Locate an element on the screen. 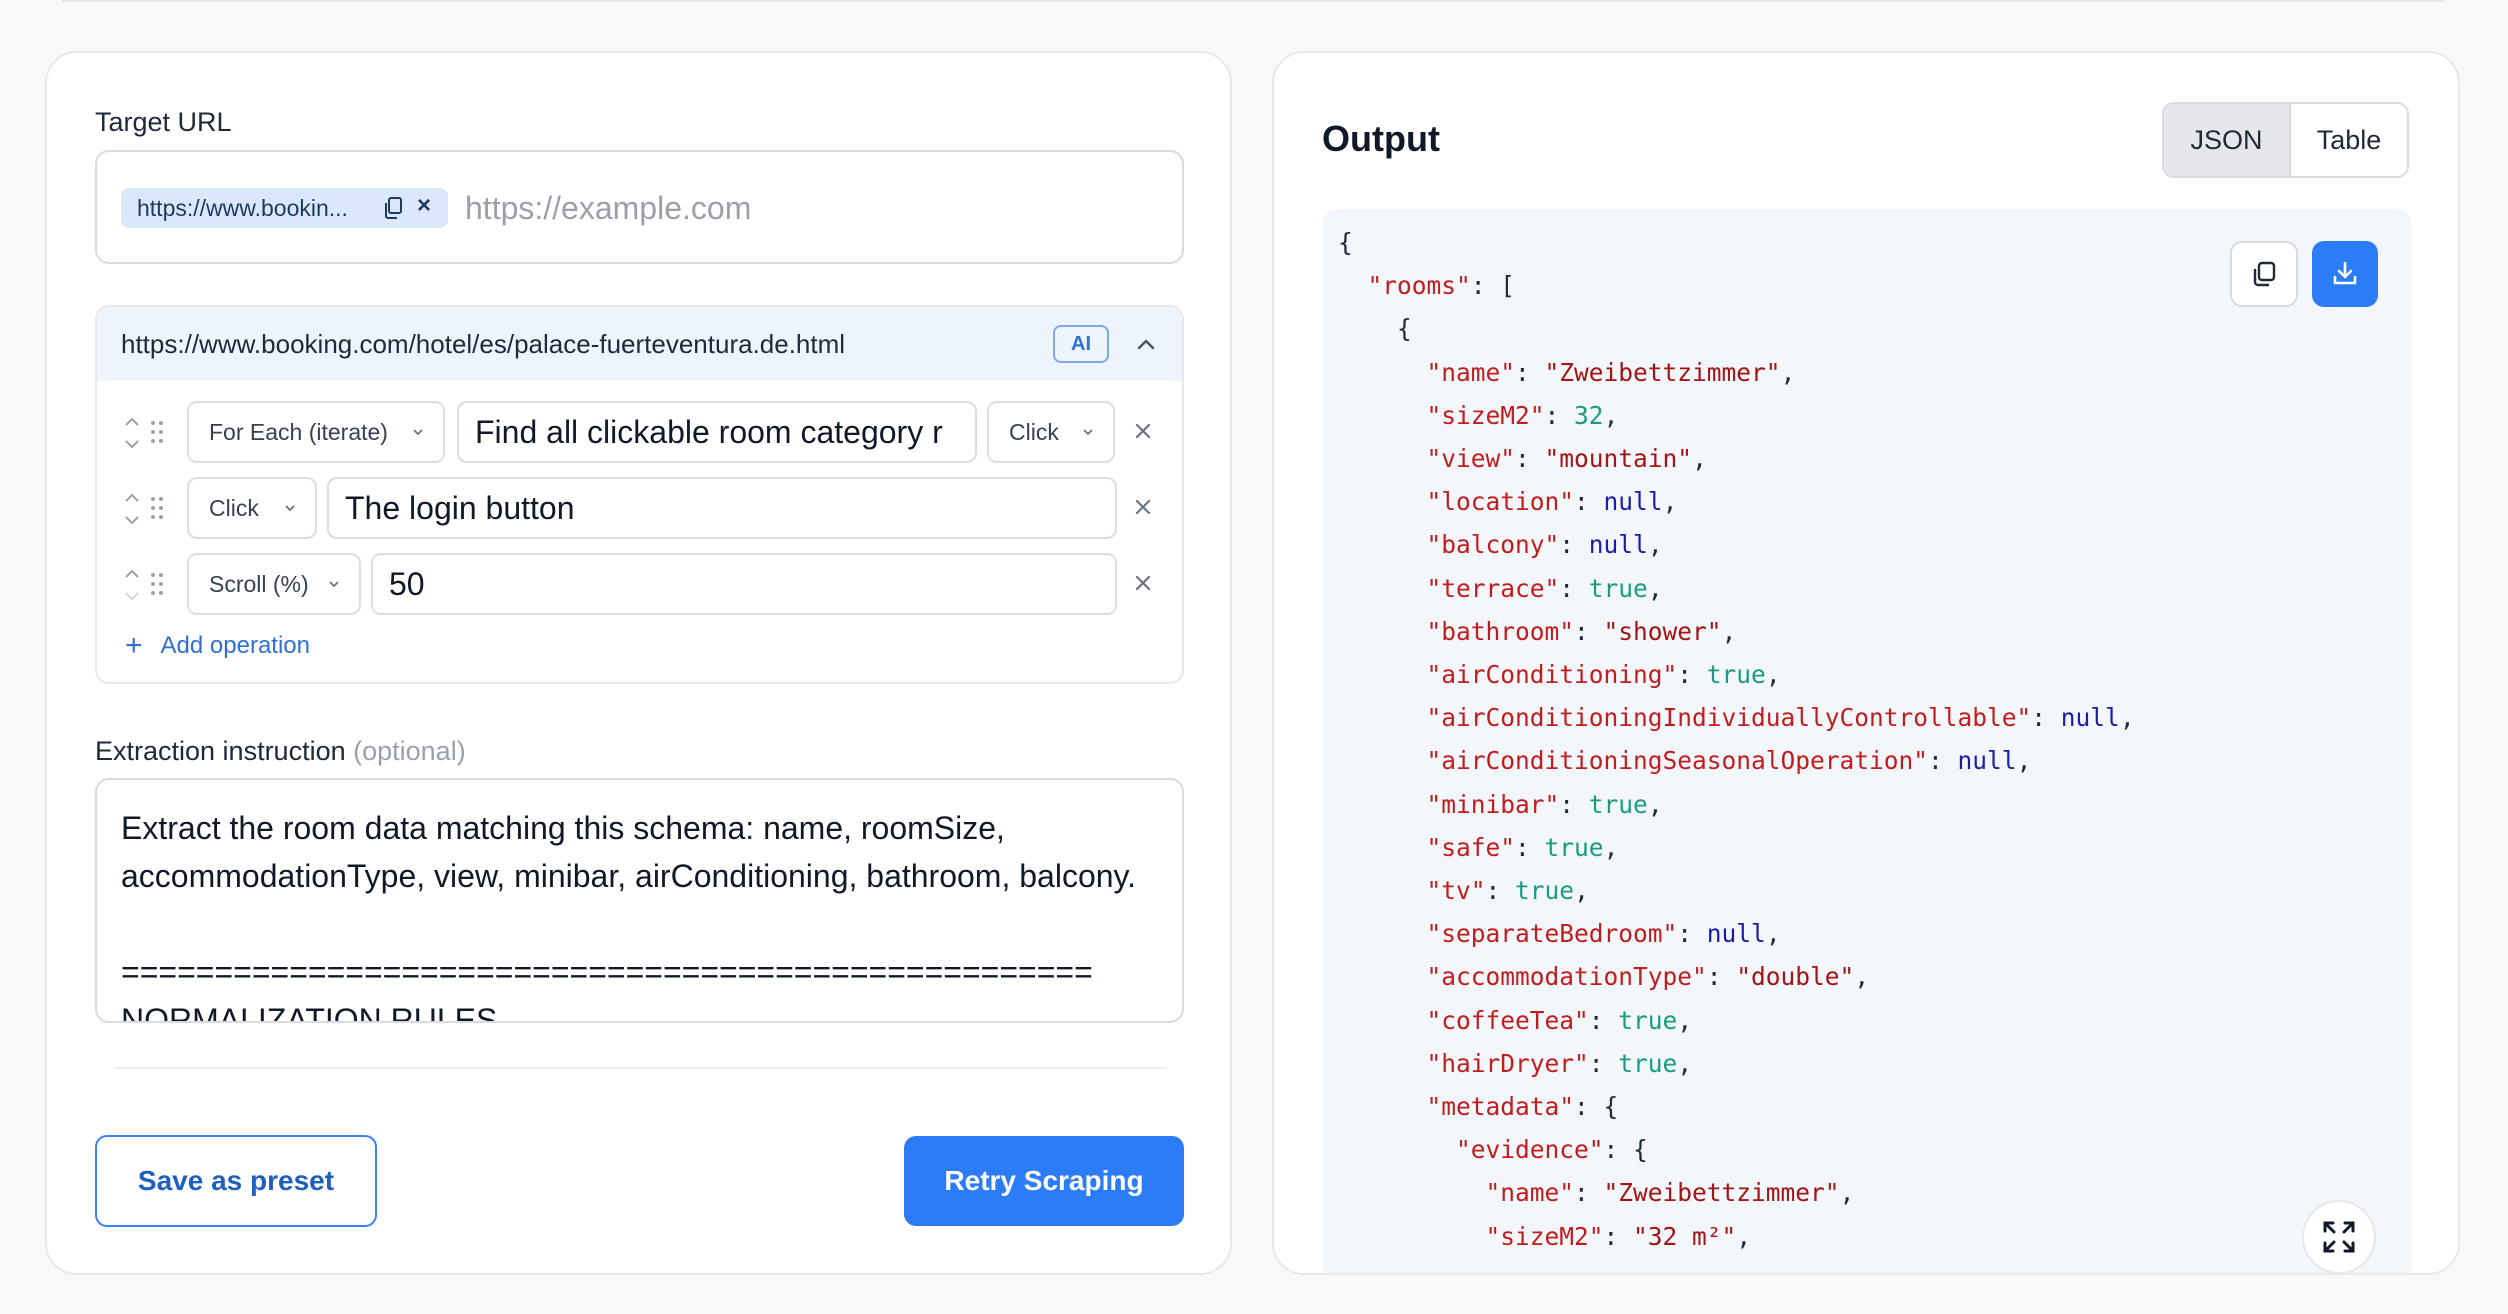 The height and width of the screenshot is (1314, 2508). view-toggle: JSON Table is located at coordinates (2285, 140).